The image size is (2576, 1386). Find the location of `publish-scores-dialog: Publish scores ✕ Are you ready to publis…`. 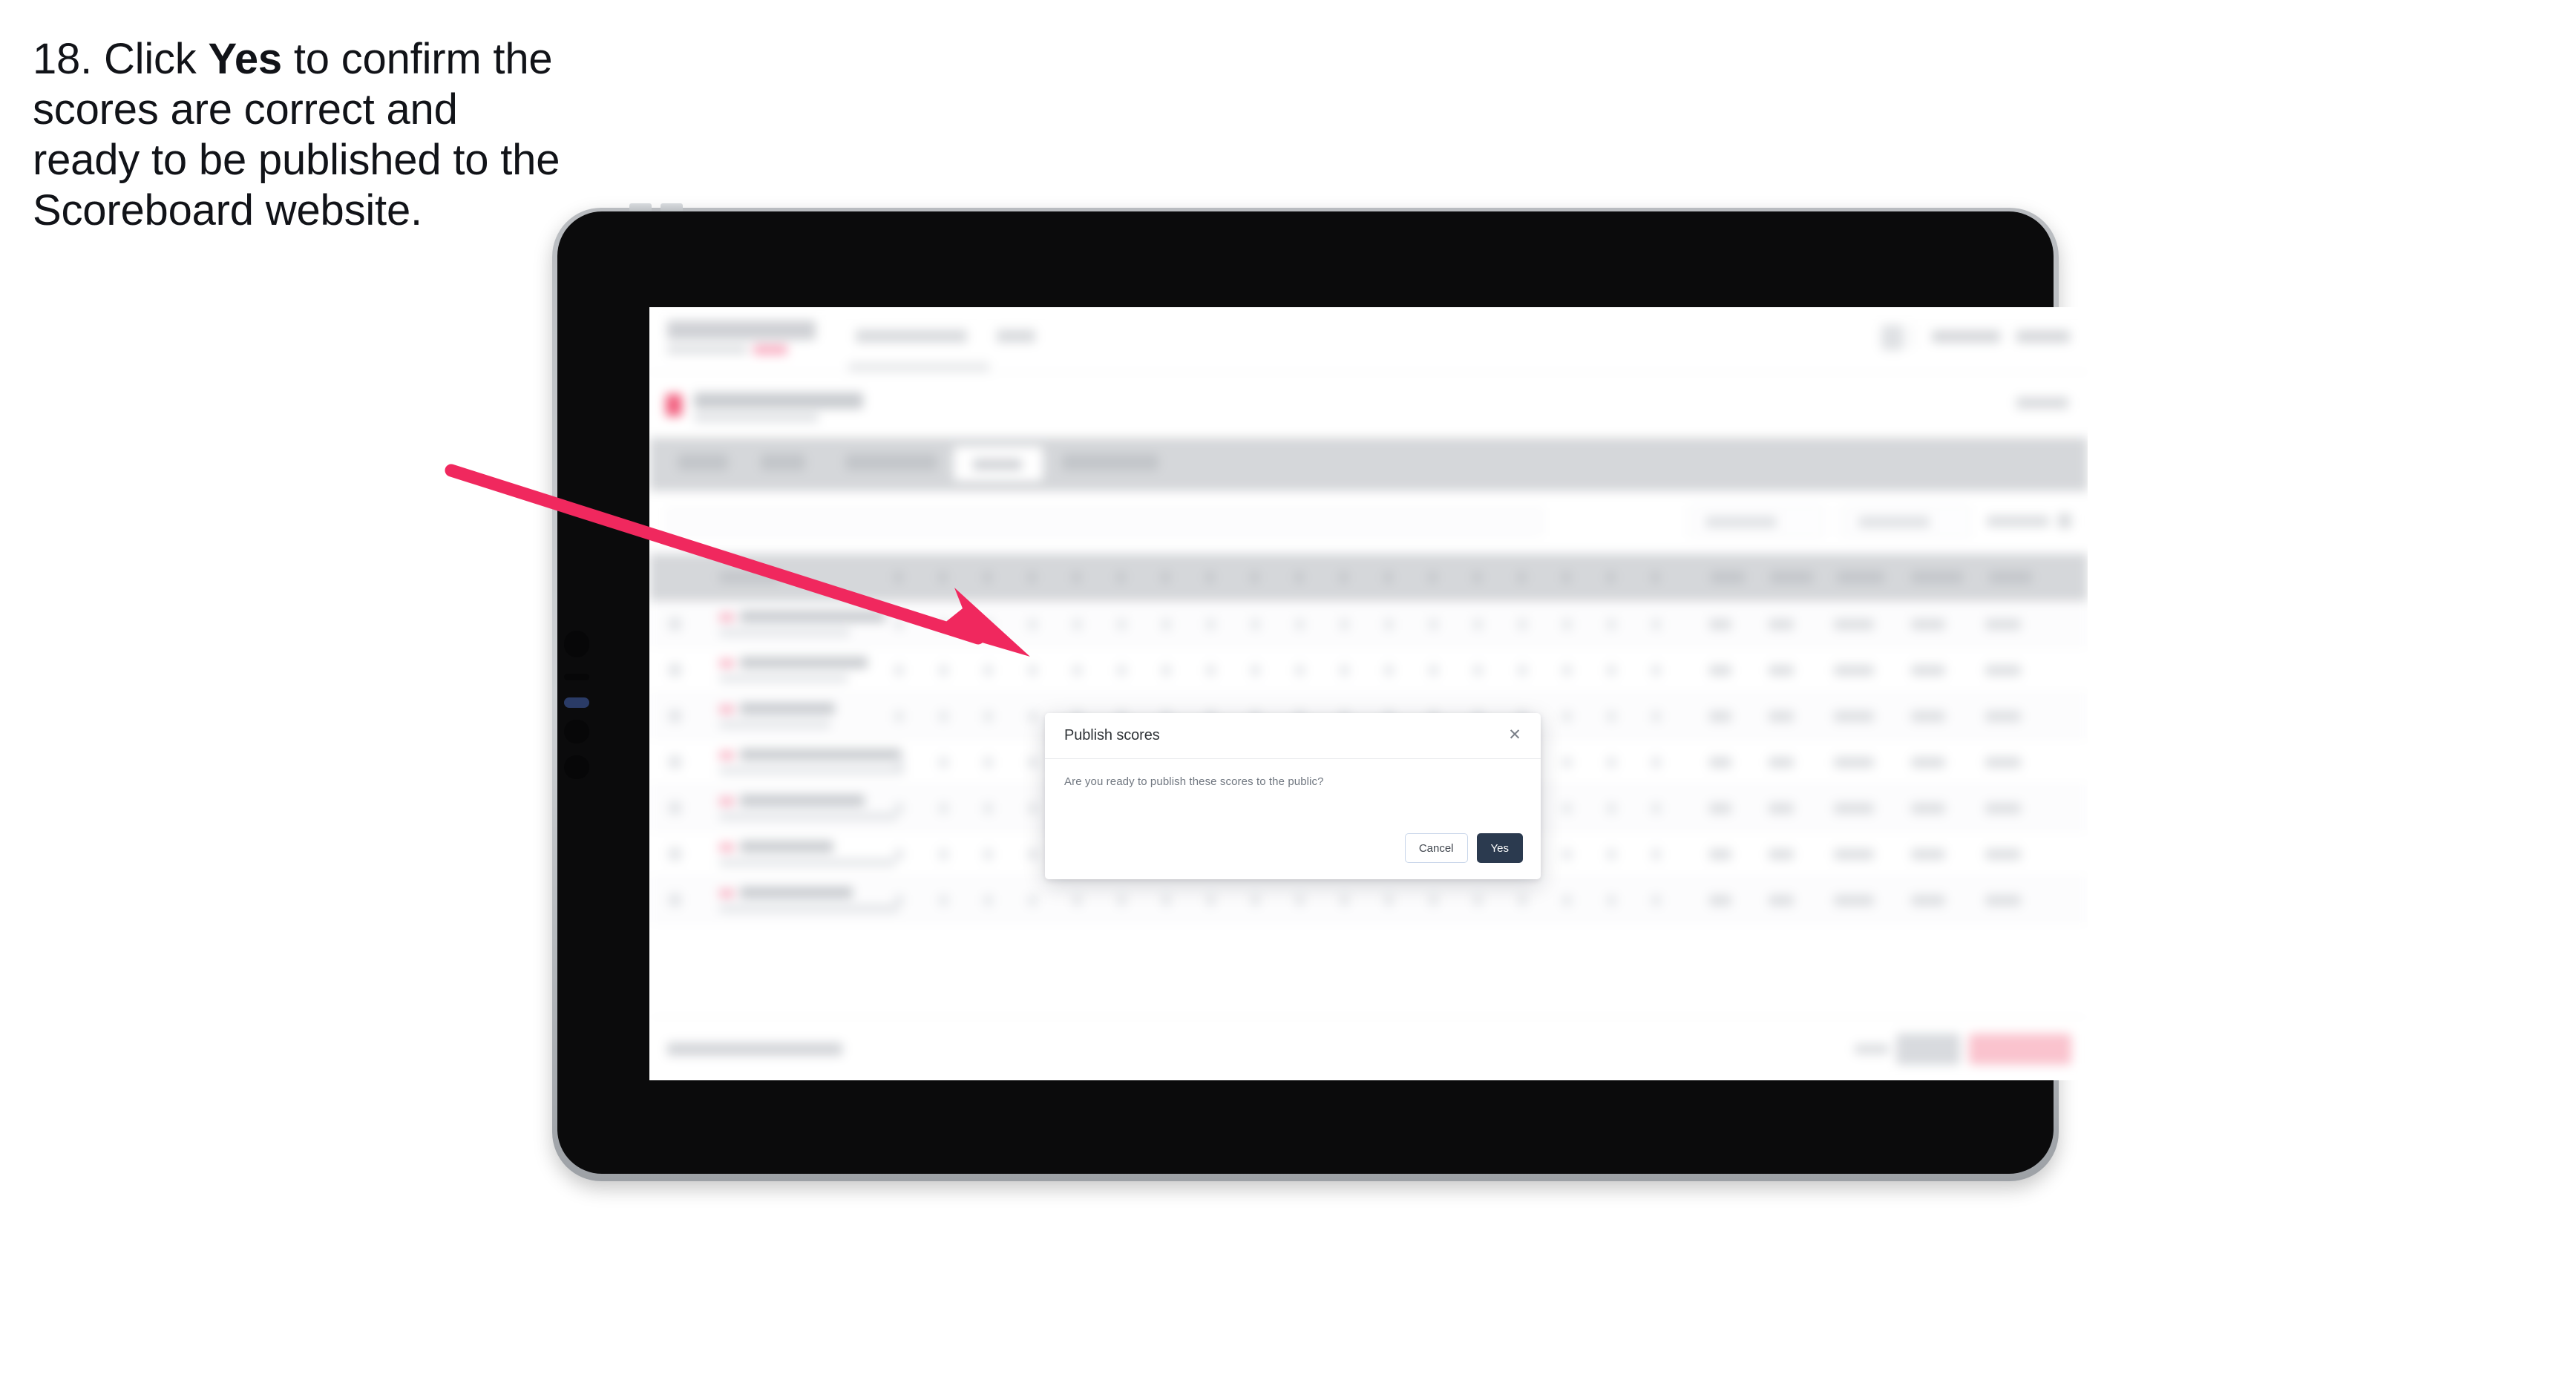

publish-scores-dialog: Publish scores ✕ Are you ready to publis… is located at coordinates (1293, 796).